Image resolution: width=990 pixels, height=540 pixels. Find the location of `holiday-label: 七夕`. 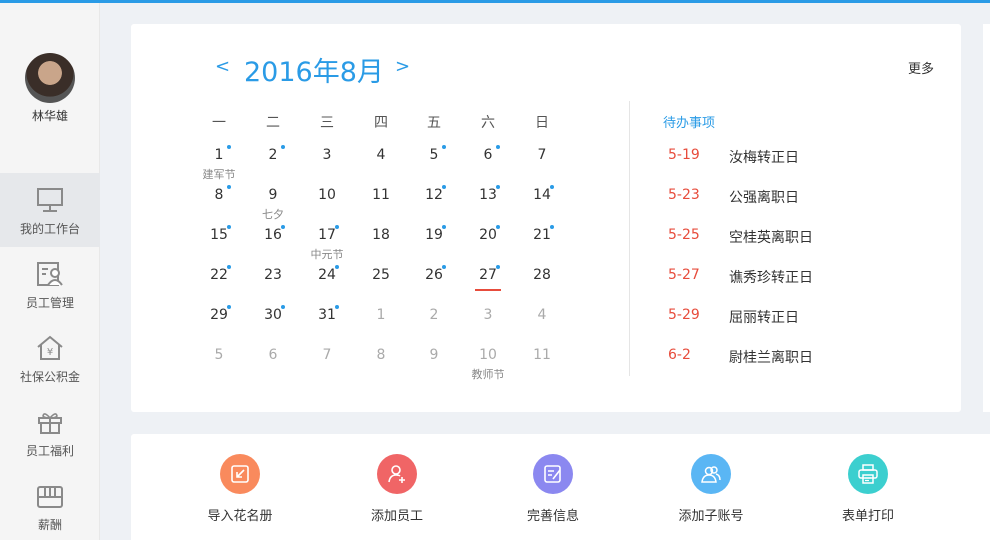

holiday-label: 七夕 is located at coordinates (273, 214).